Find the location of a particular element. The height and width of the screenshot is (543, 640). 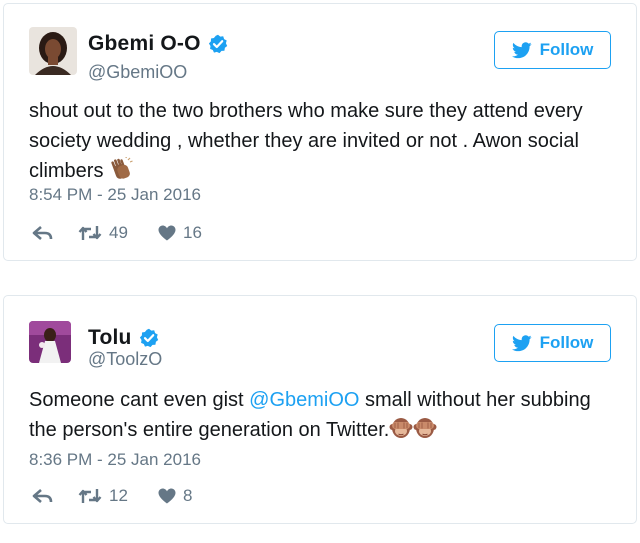

like-button: 16 is located at coordinates (180, 233).